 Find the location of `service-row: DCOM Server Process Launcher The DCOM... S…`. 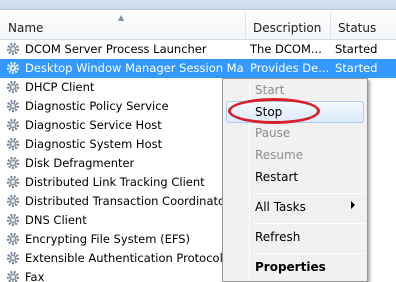

service-row: DCOM Server Process Launcher The DCOM... S… is located at coordinates (198, 49).